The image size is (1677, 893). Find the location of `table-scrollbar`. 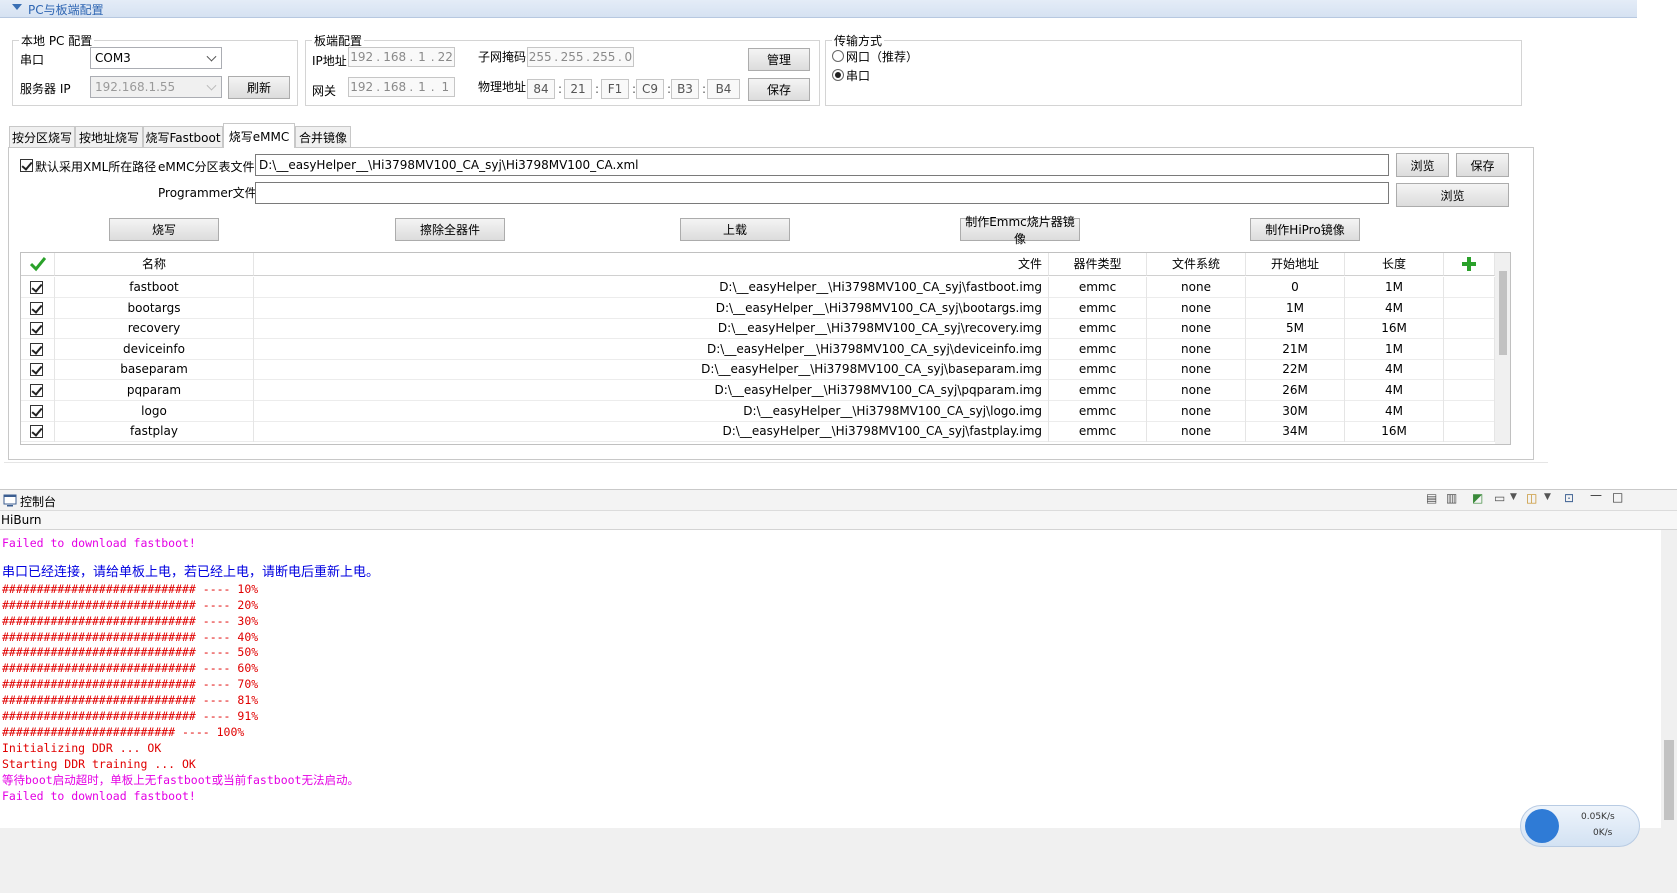

table-scrollbar is located at coordinates (1502, 348).